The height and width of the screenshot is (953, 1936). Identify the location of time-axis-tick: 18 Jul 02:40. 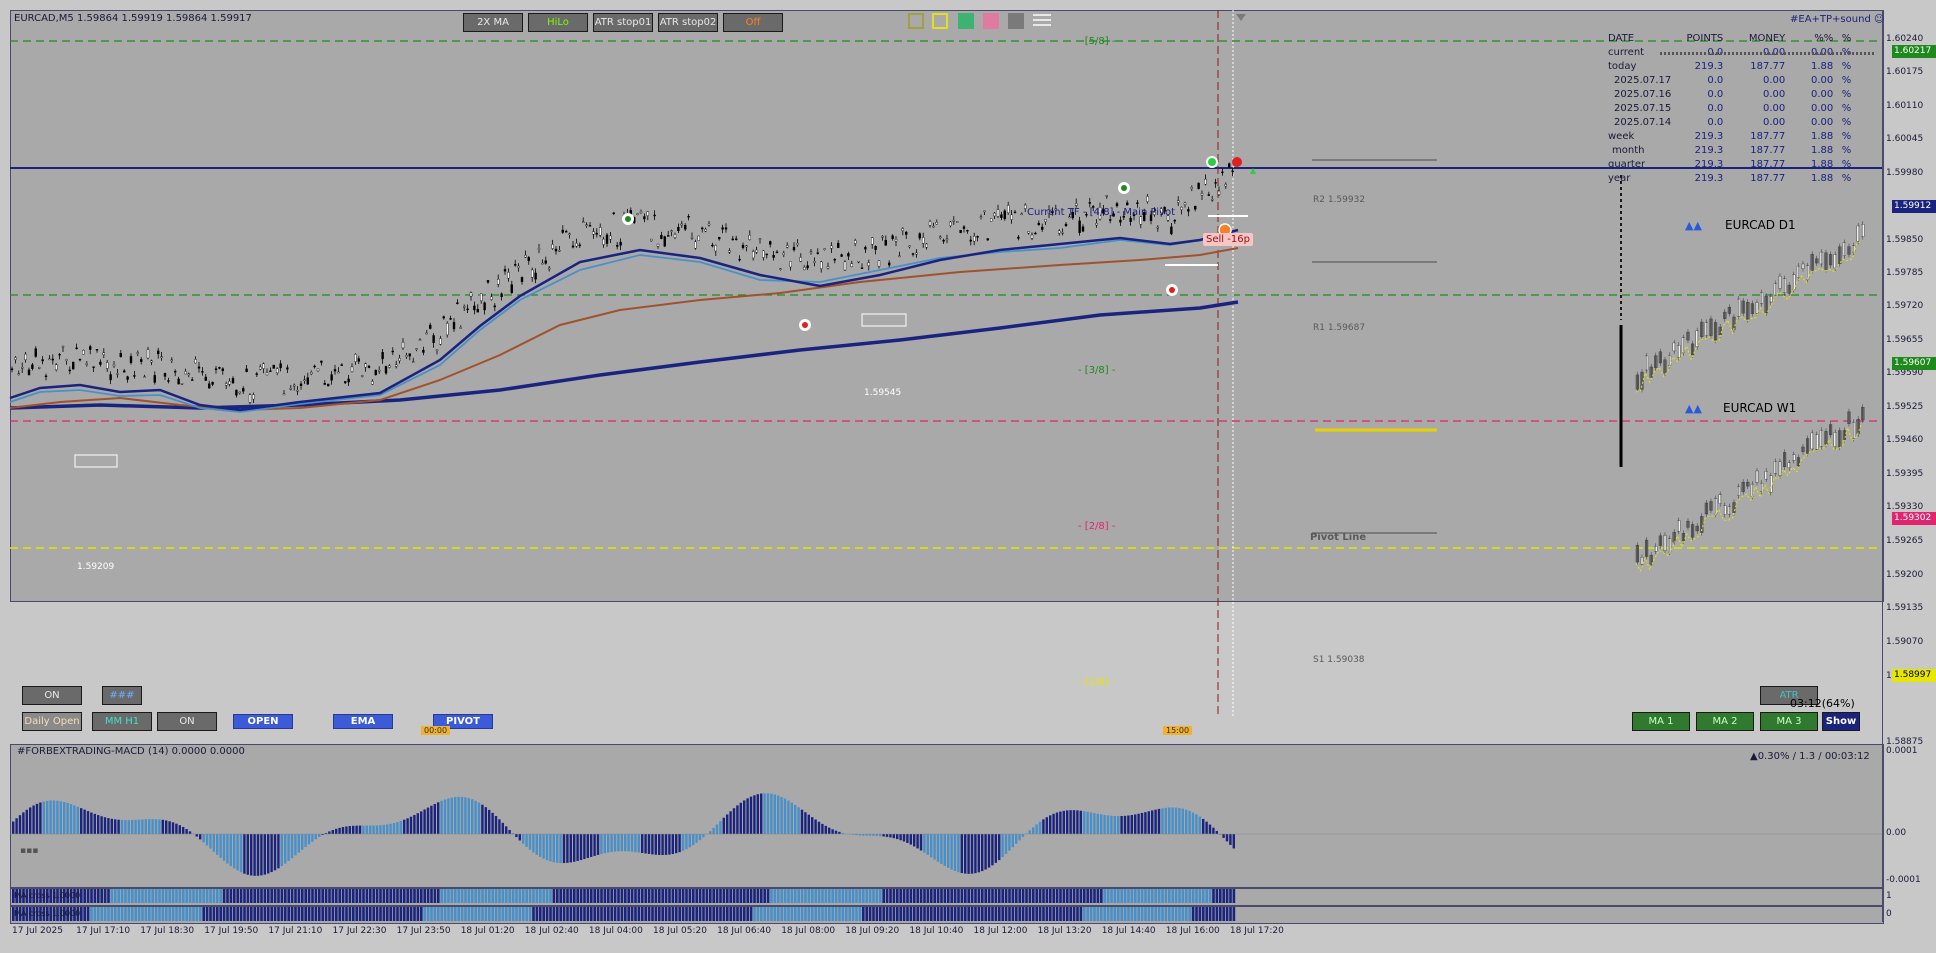
(551, 931).